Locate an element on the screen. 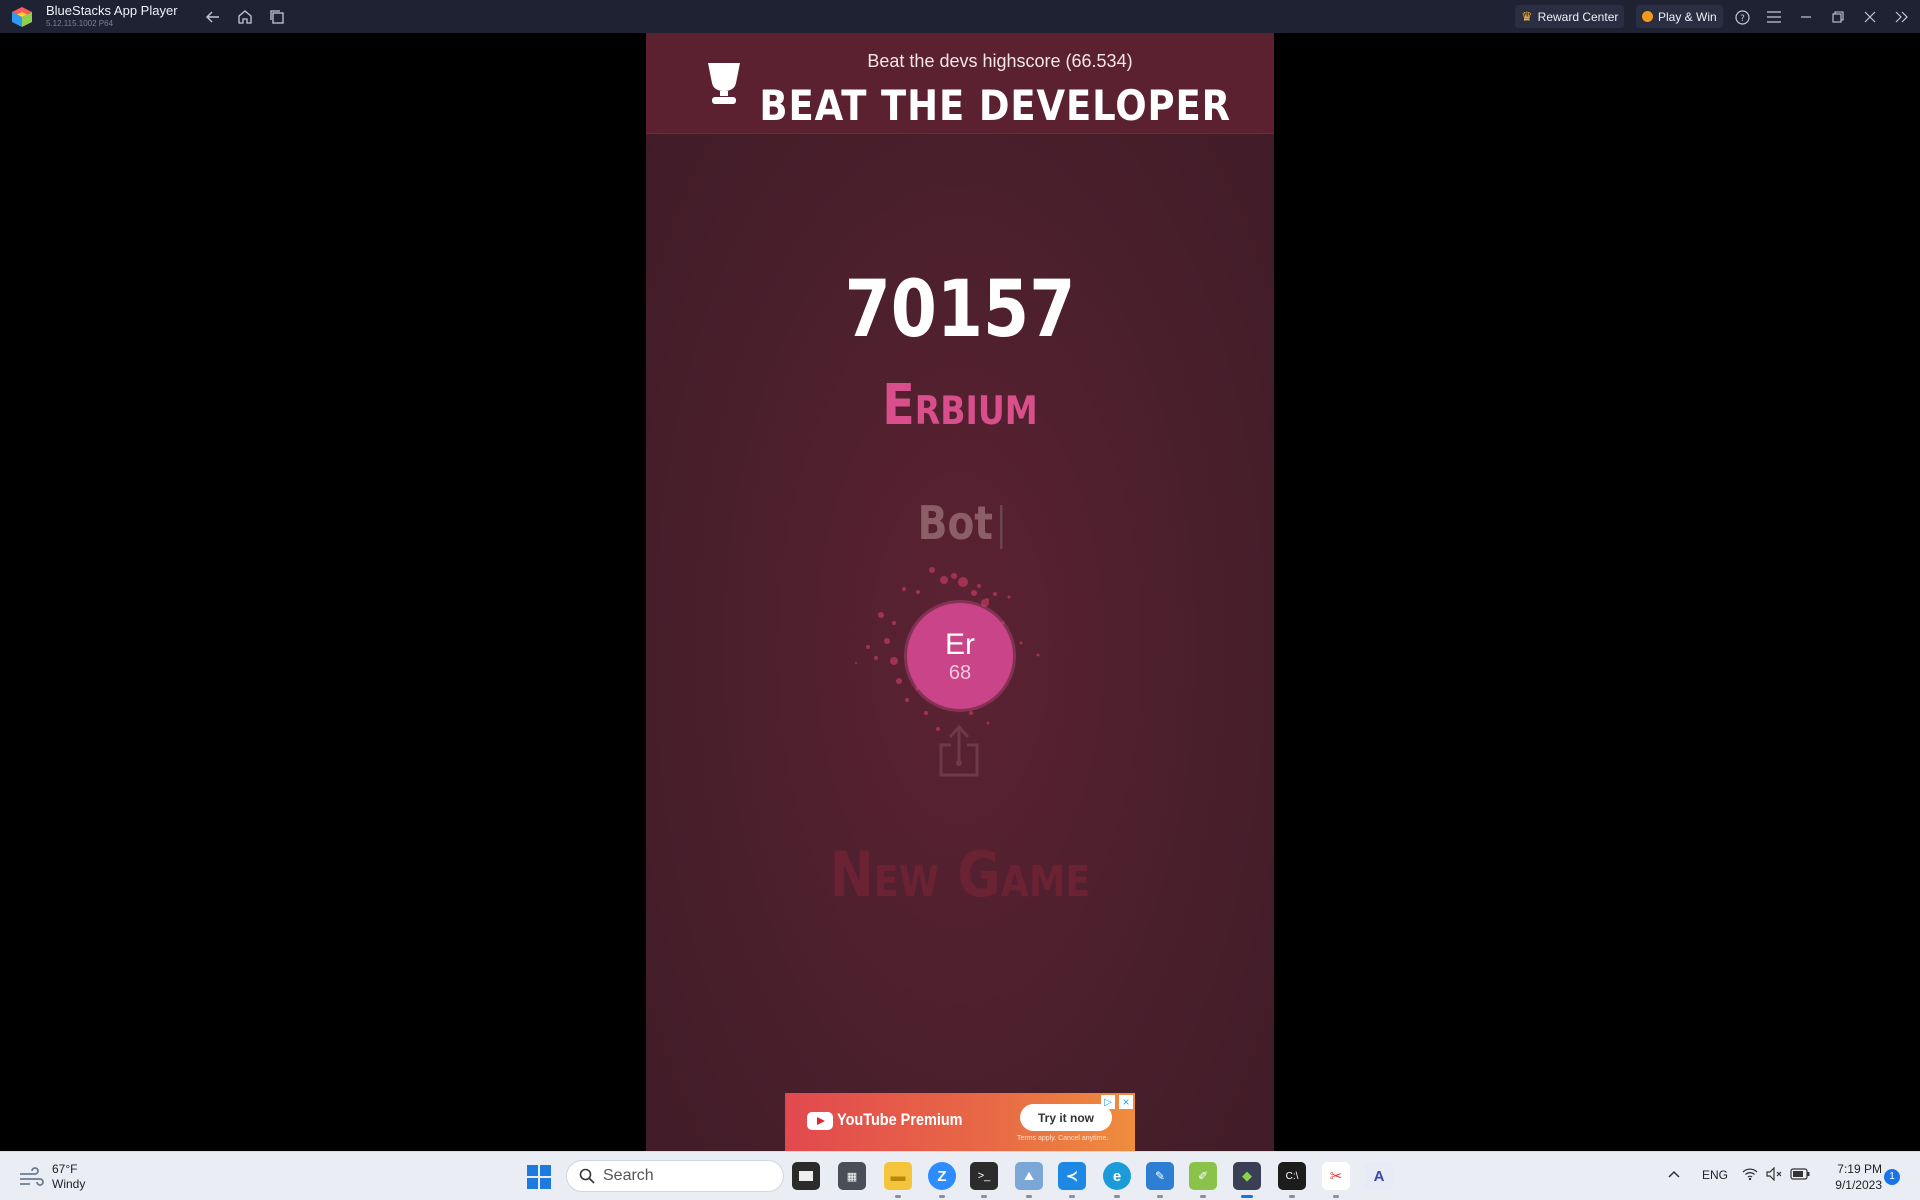 The image size is (1920, 1200). double-chevron-right-icon is located at coordinates (1901, 17).